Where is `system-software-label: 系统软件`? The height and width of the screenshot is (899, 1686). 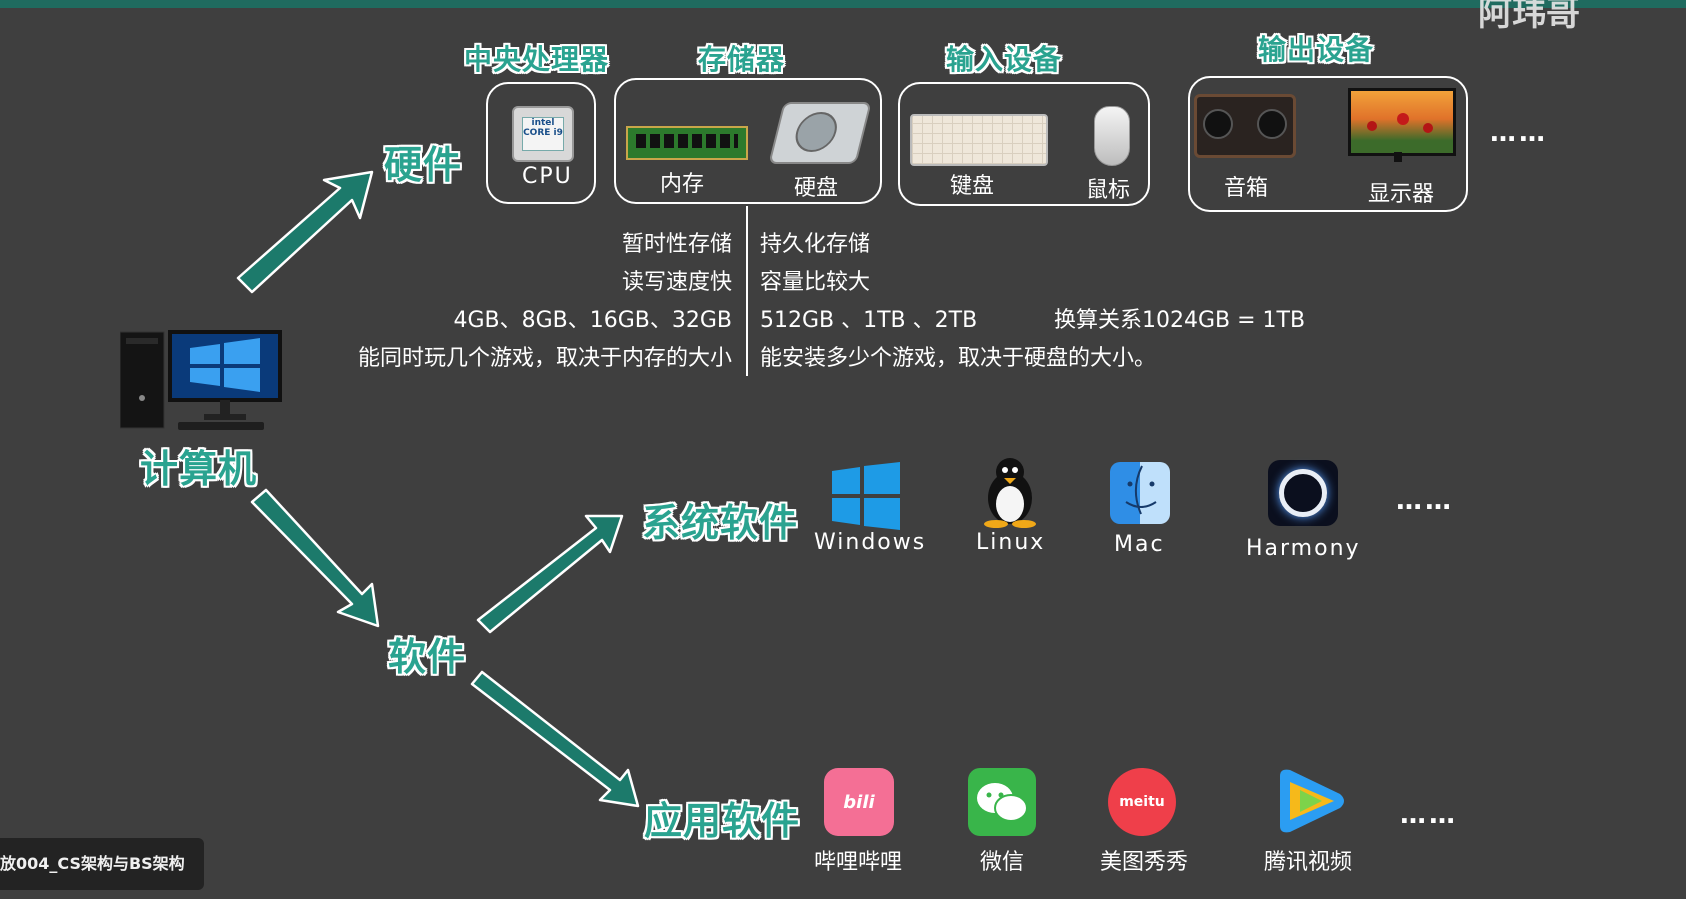 system-software-label: 系统软件 is located at coordinates (720, 523).